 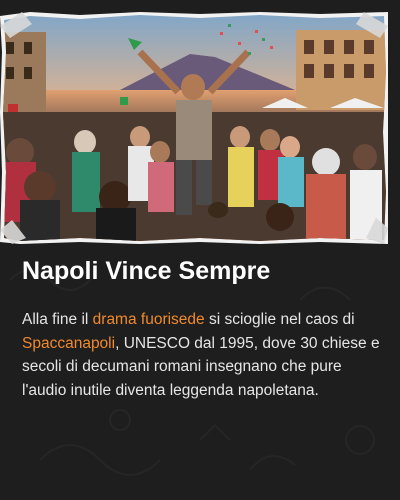 I want to click on highlight-spaccanapoli: Spaccanapoli, so click(x=69, y=343).